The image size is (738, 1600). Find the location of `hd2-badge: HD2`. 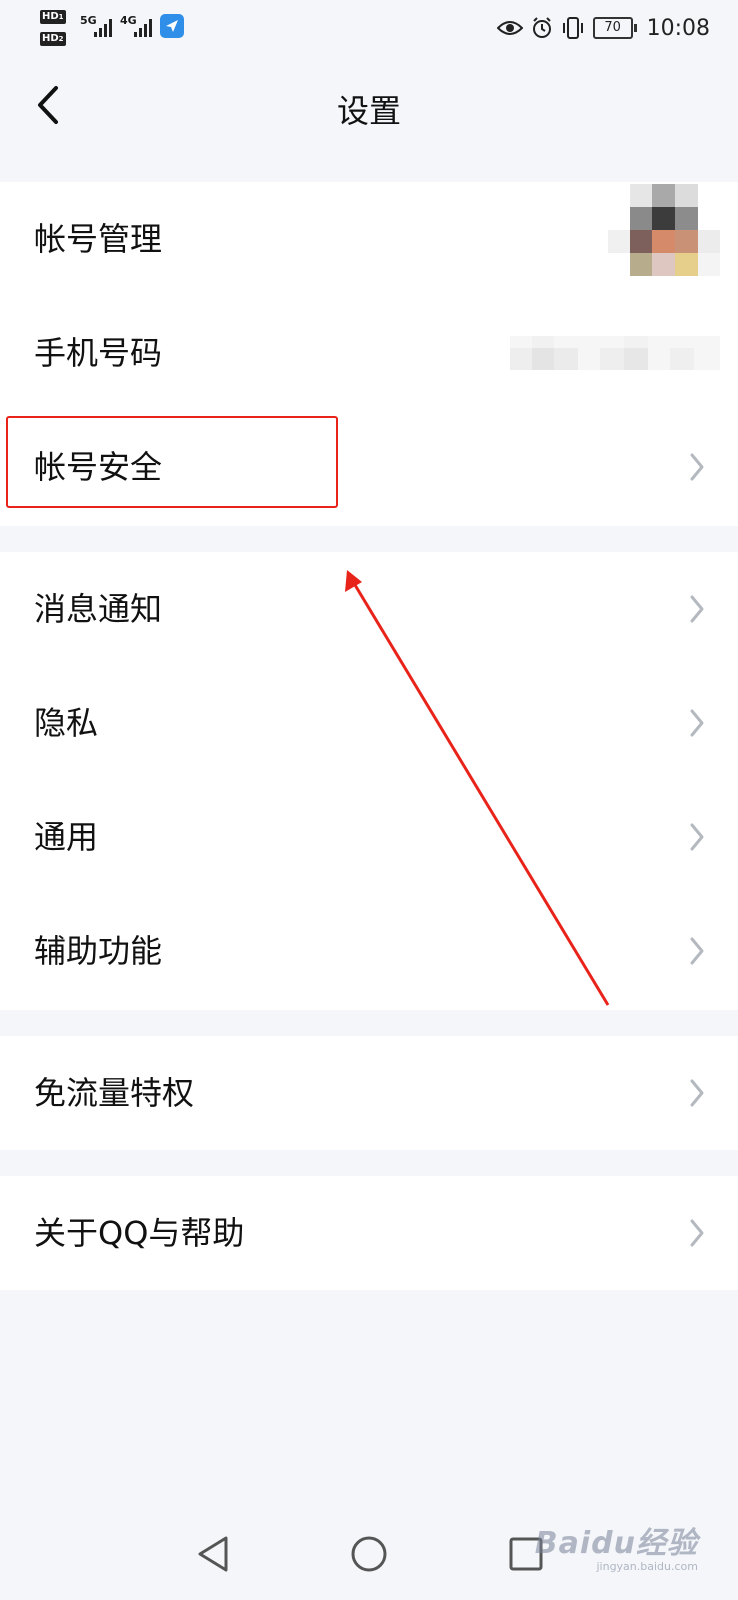

hd2-badge: HD2 is located at coordinates (53, 39).